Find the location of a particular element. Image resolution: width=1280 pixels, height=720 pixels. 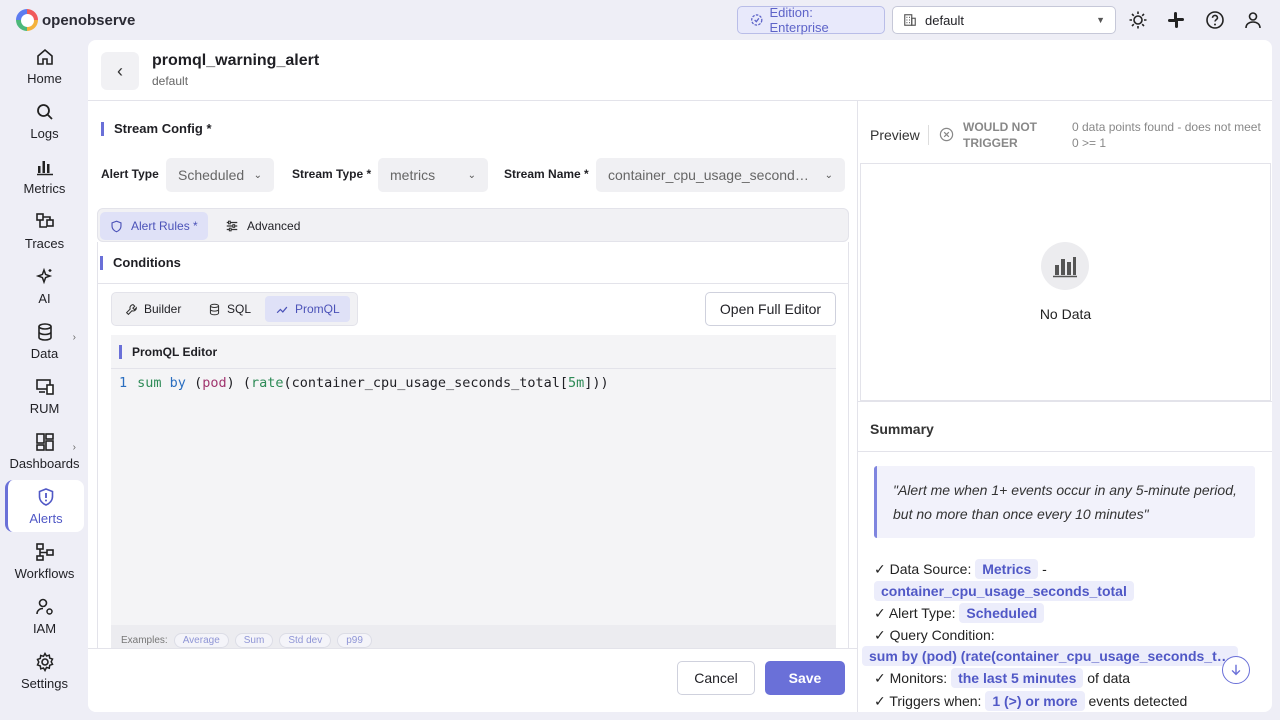

editor-header: PromQL Editor is located at coordinates (473, 352).